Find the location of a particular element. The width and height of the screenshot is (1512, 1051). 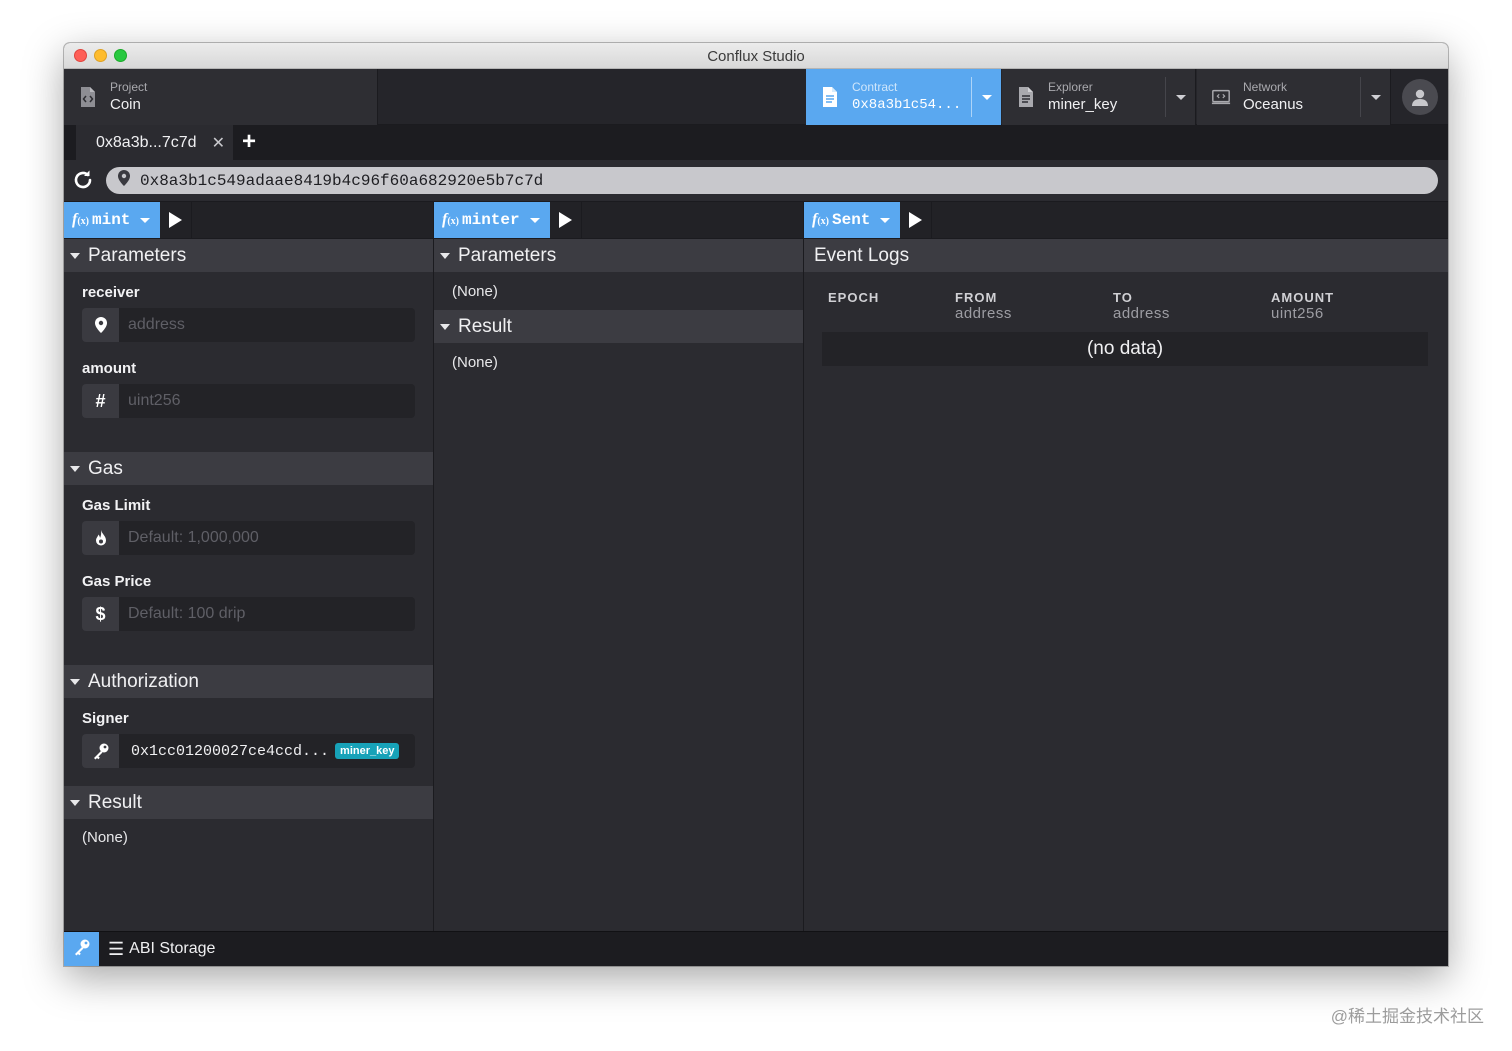

tab-contract: 0x8a3b...7c7d ✕ is located at coordinates (154, 142).